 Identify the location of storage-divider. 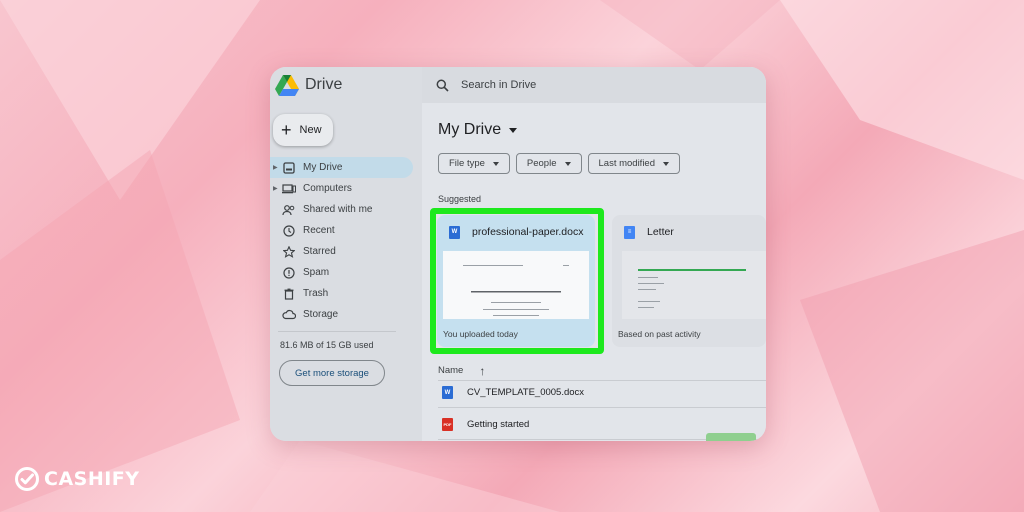
(337, 331).